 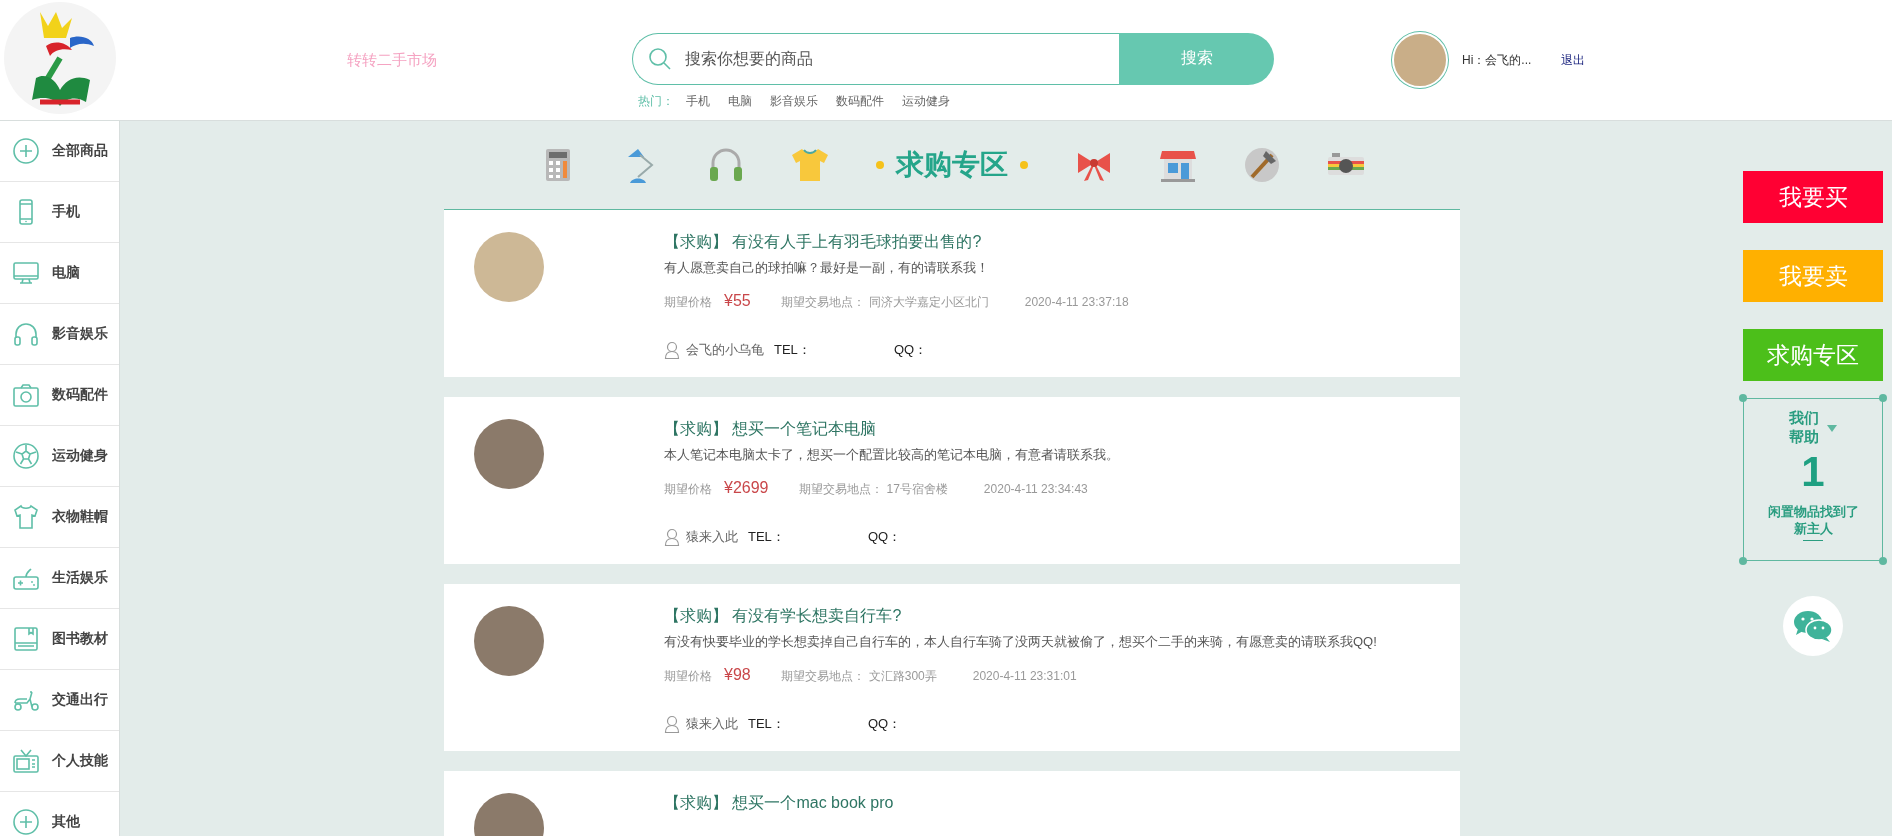 What do you see at coordinates (1024, 676) in the screenshot?
I see `post-time: 2020-4-11 23:31:01` at bounding box center [1024, 676].